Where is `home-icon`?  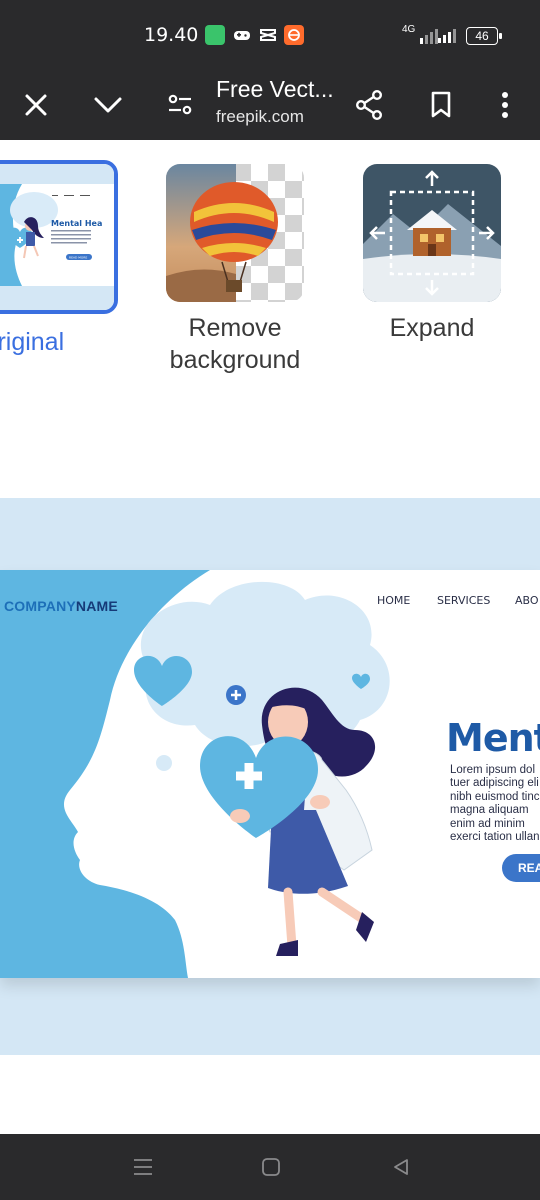
home-icon is located at coordinates (271, 1167).